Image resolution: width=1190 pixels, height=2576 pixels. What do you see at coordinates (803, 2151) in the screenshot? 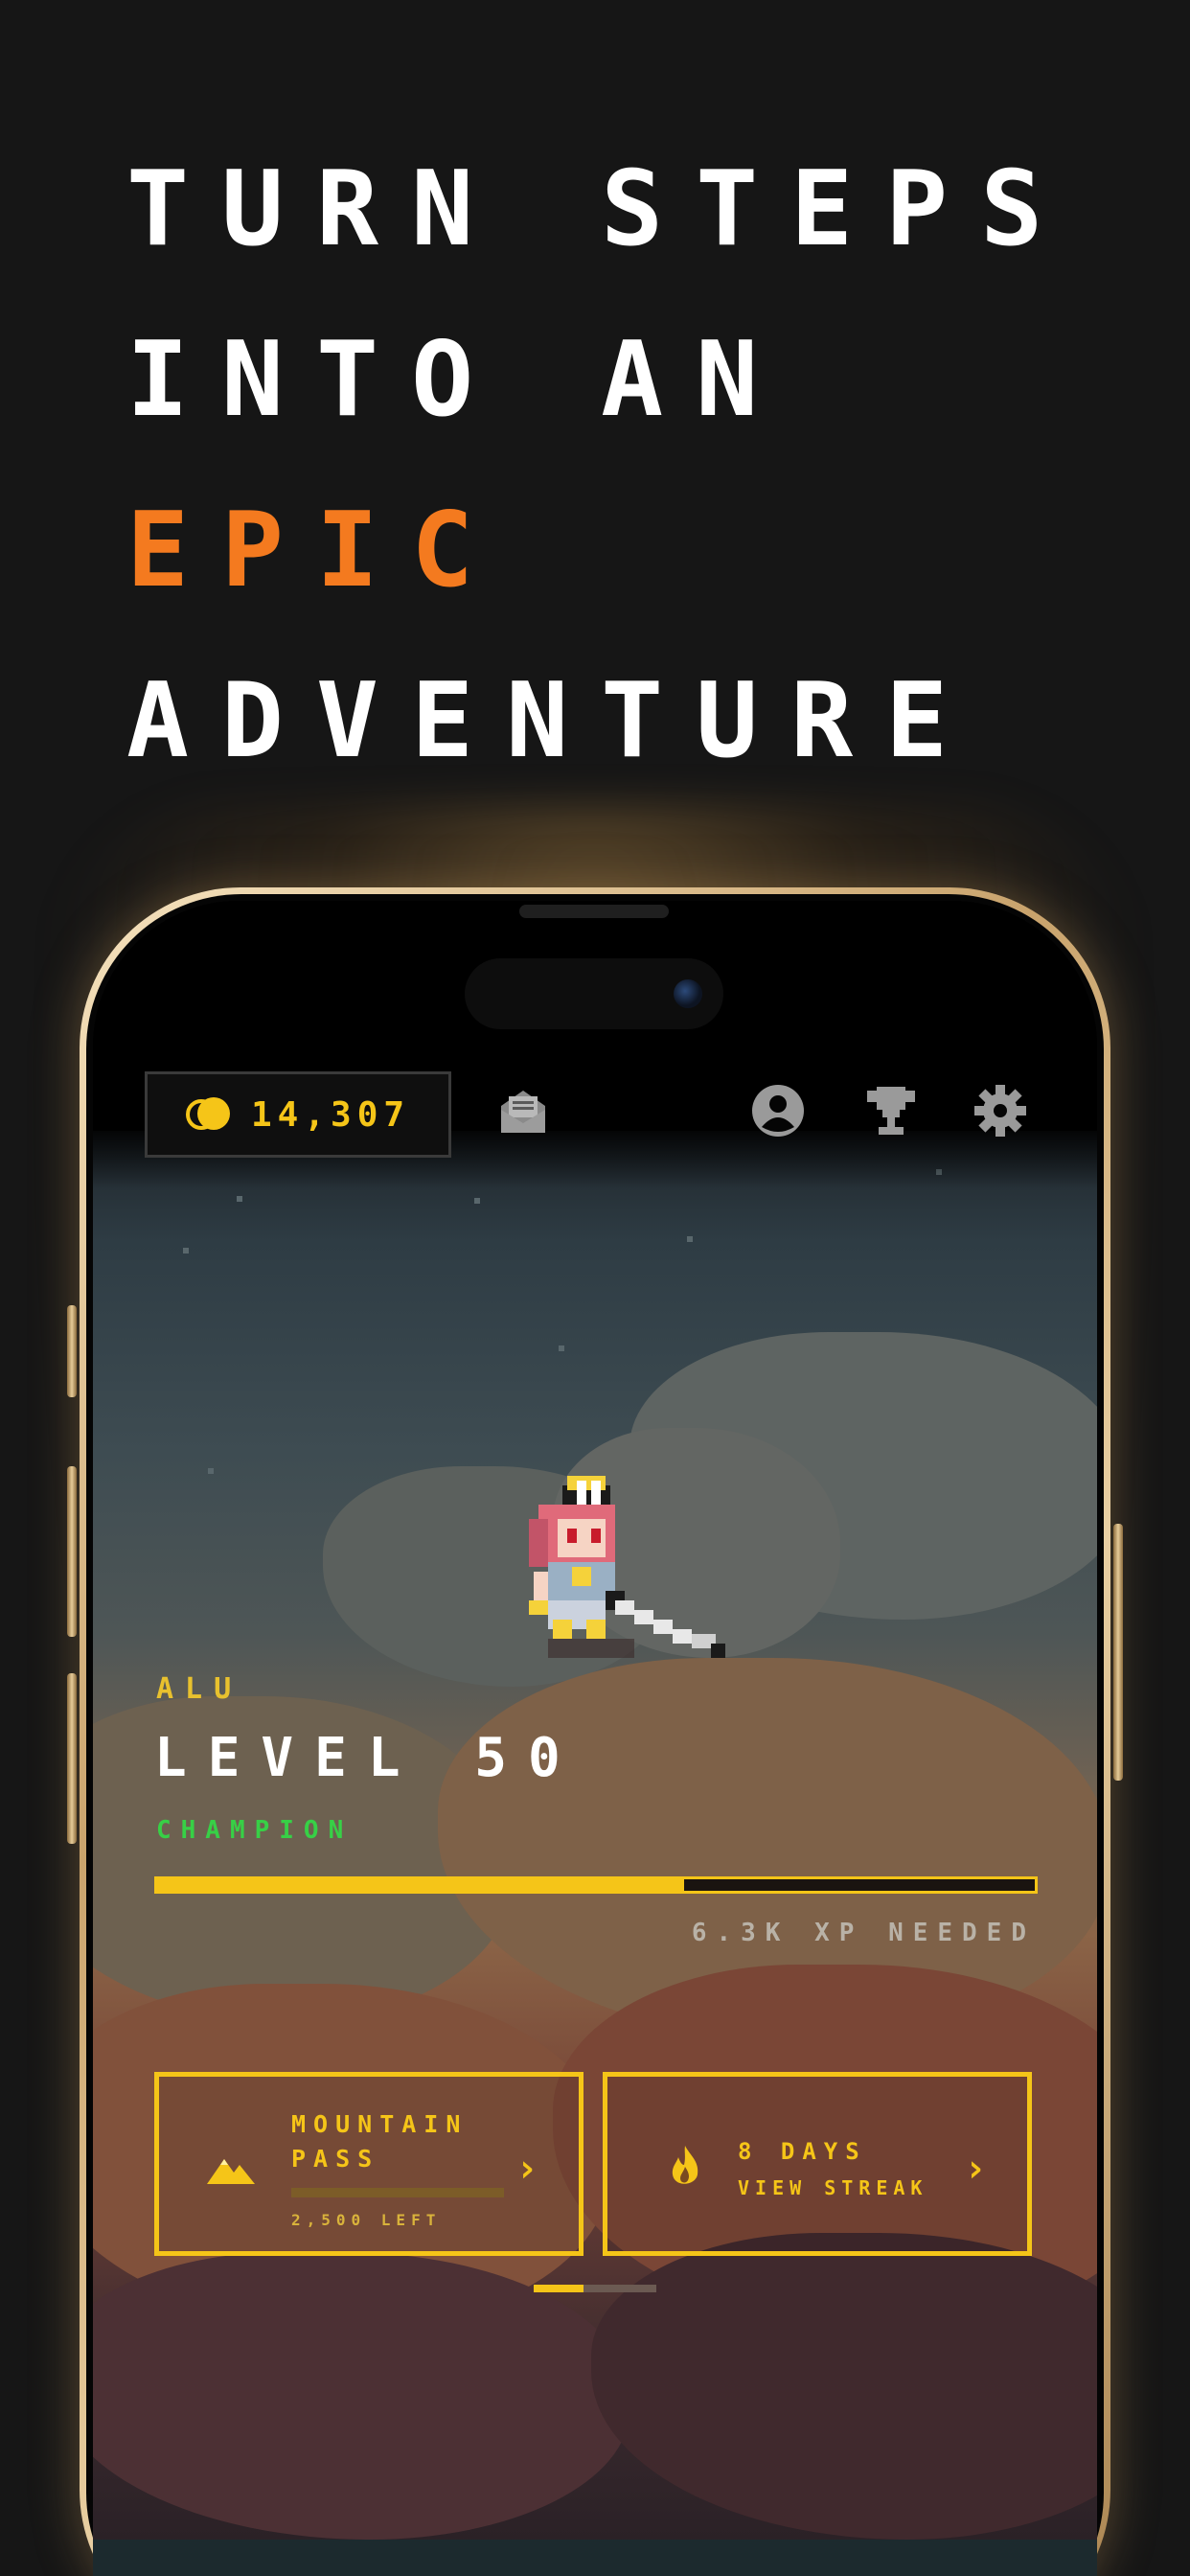
I see `streak-days: 8 DAYS` at bounding box center [803, 2151].